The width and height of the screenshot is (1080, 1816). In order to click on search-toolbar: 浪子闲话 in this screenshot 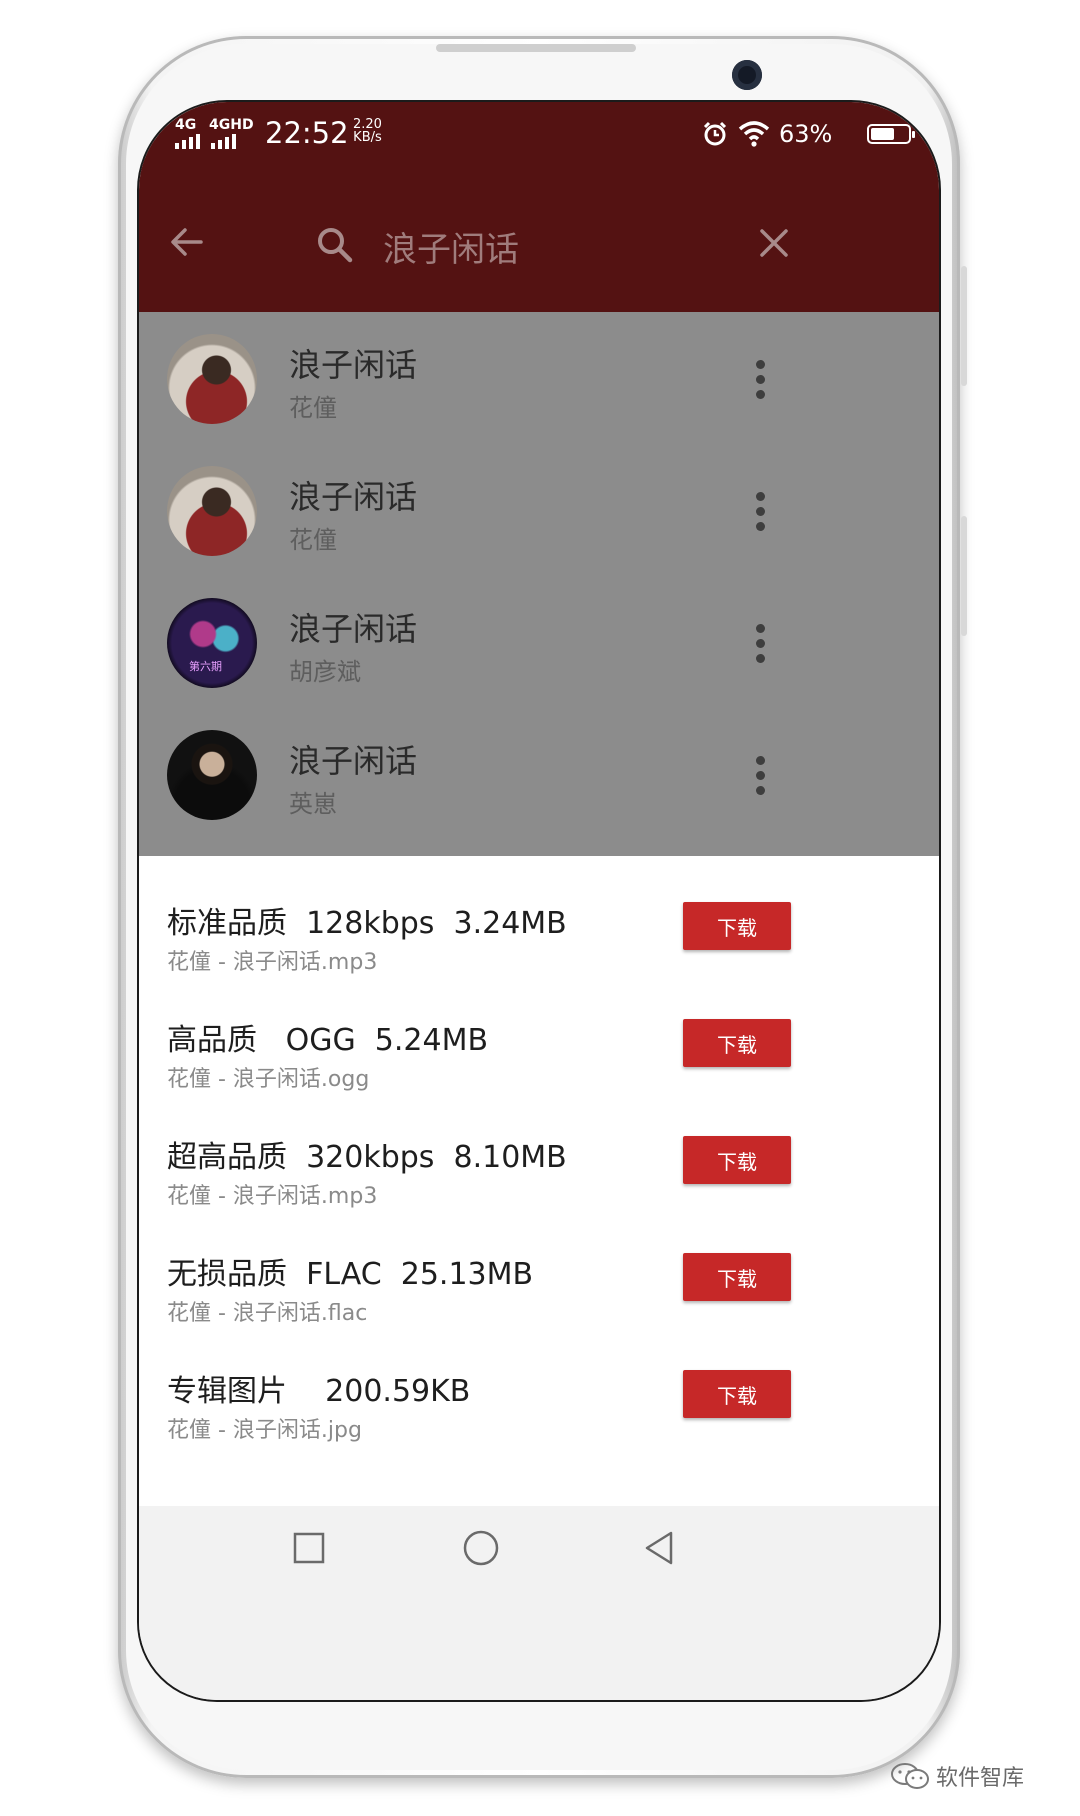, I will do `click(539, 250)`.